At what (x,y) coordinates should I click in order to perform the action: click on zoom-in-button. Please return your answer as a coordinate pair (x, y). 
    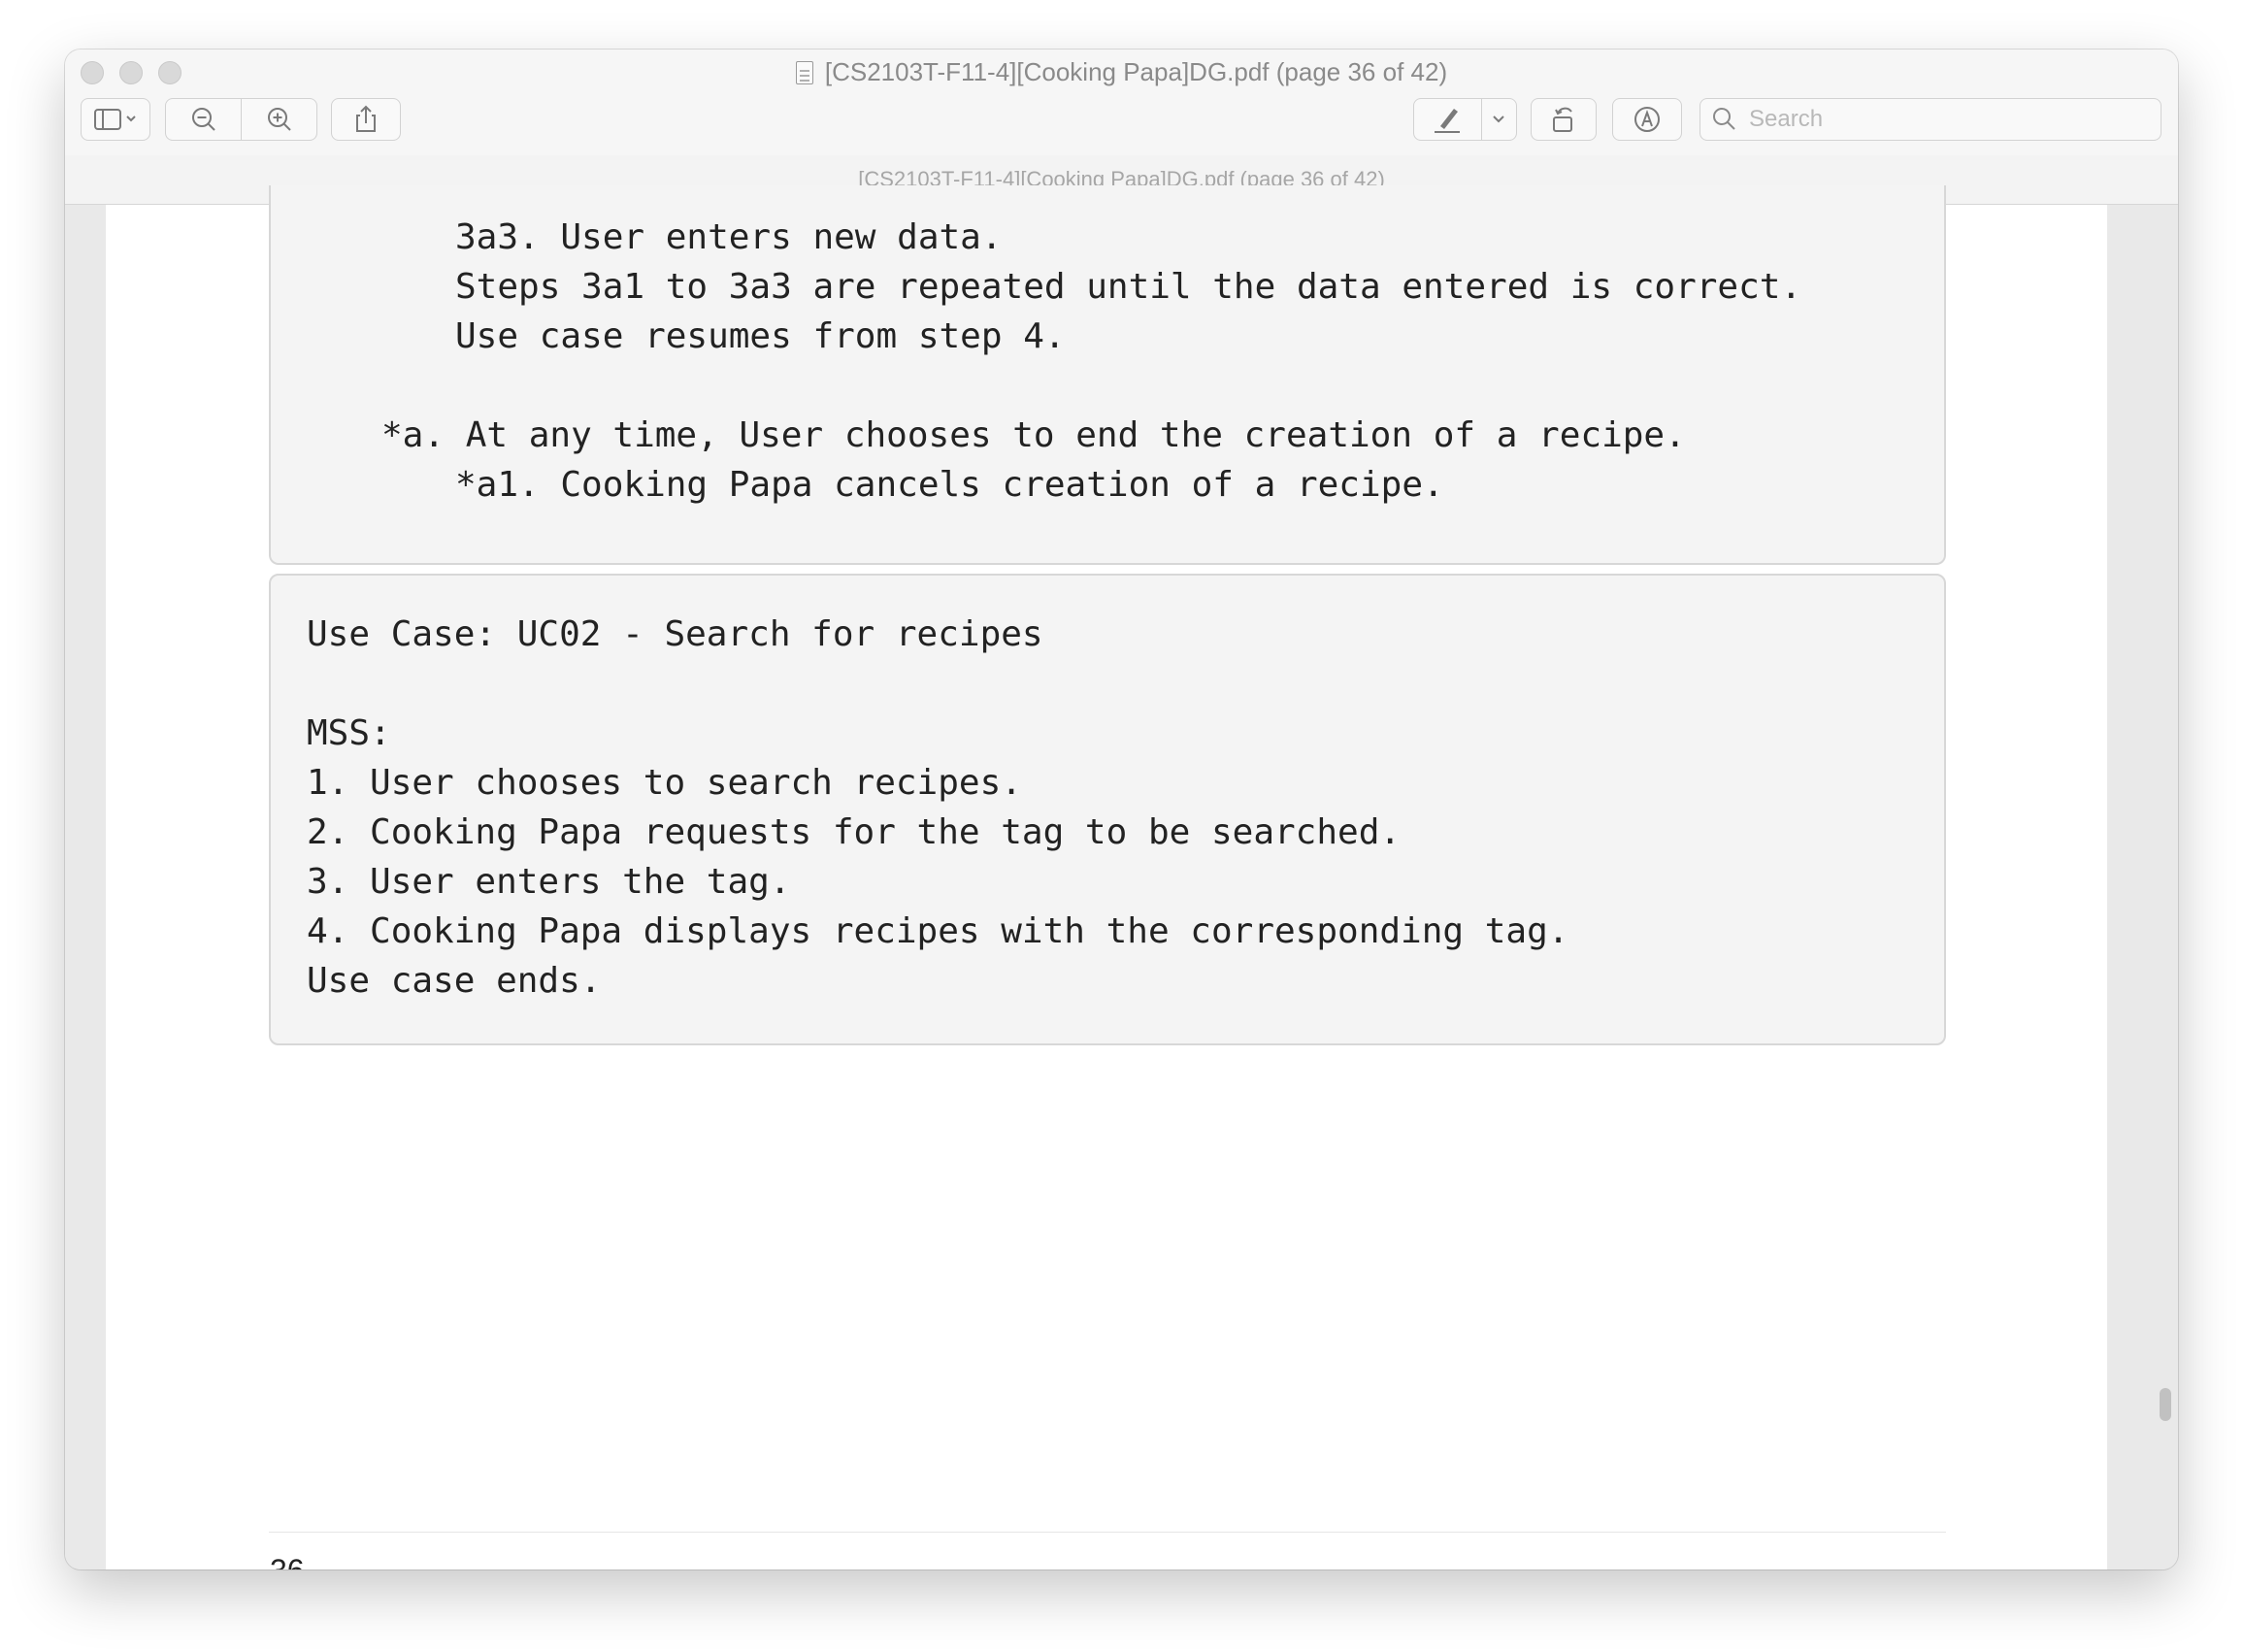
    Looking at the image, I should click on (279, 119).